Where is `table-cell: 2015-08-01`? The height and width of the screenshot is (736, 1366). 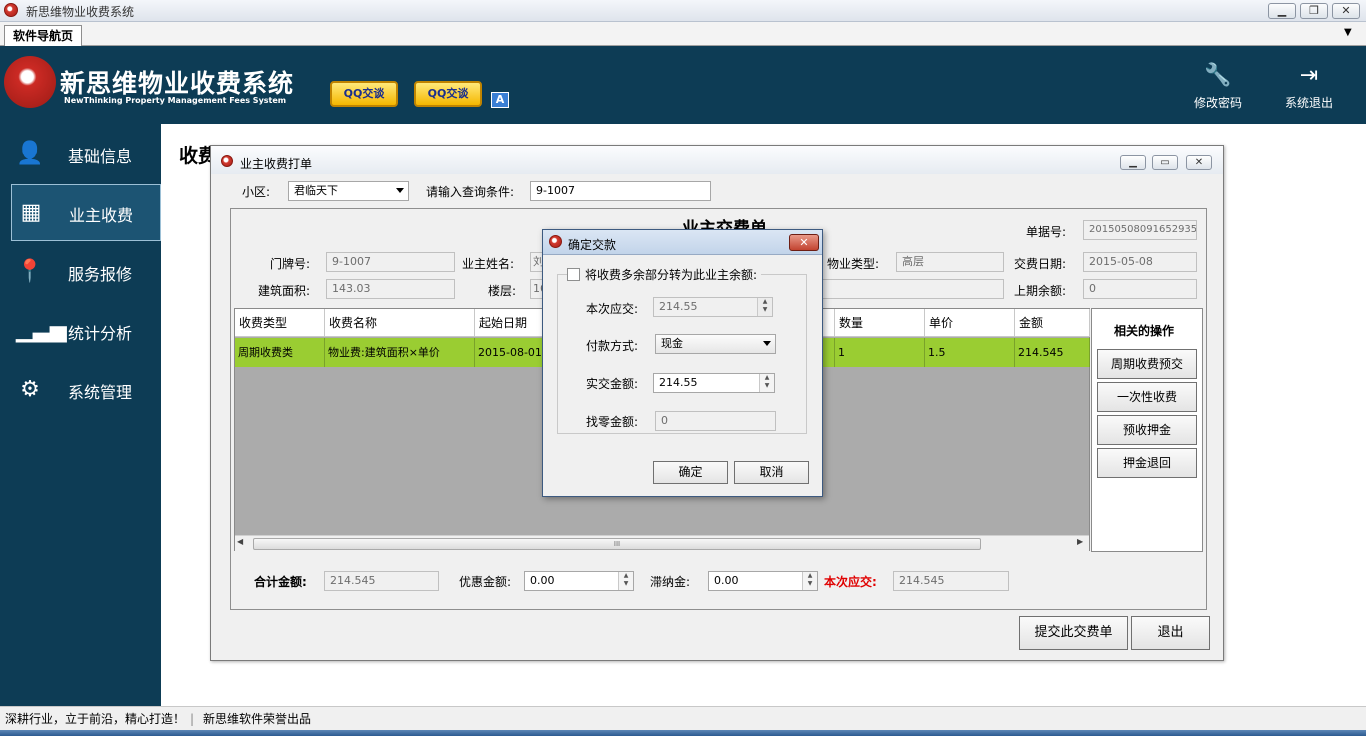
table-cell: 2015-08-01 is located at coordinates (509, 352).